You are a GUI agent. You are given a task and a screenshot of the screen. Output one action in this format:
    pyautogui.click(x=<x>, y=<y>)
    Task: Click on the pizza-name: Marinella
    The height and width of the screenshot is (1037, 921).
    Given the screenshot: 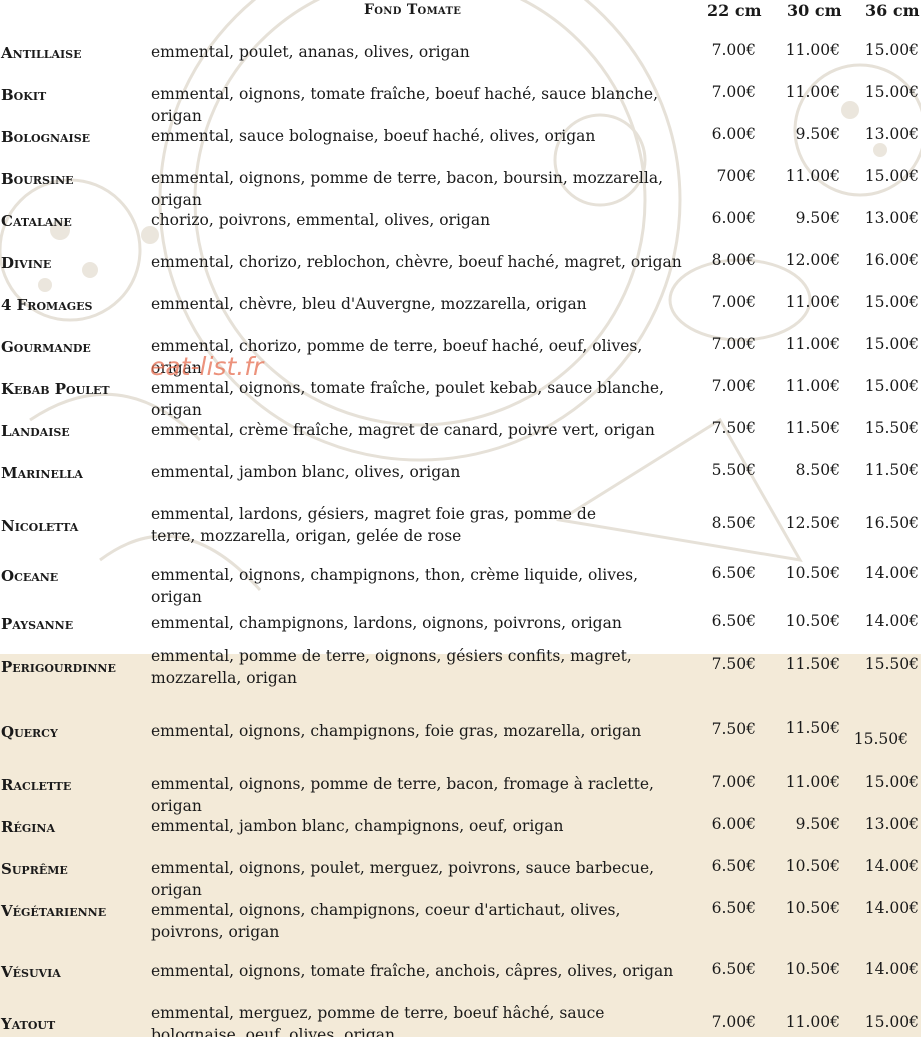 What is the action you would take?
    pyautogui.click(x=42, y=473)
    